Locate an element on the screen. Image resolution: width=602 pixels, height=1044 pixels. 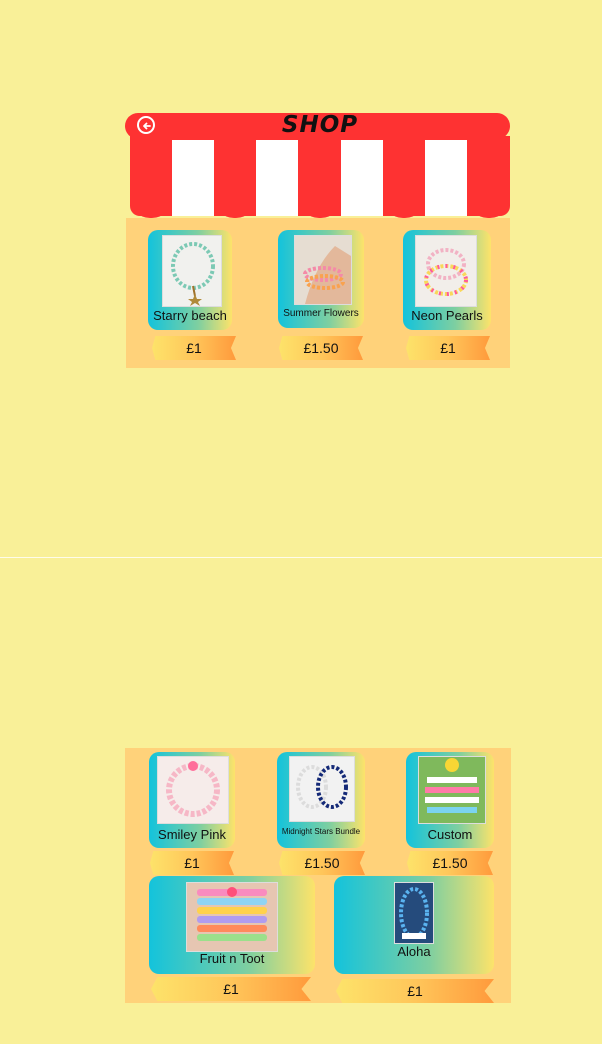
product-card: Starry beach is located at coordinates (190, 280).